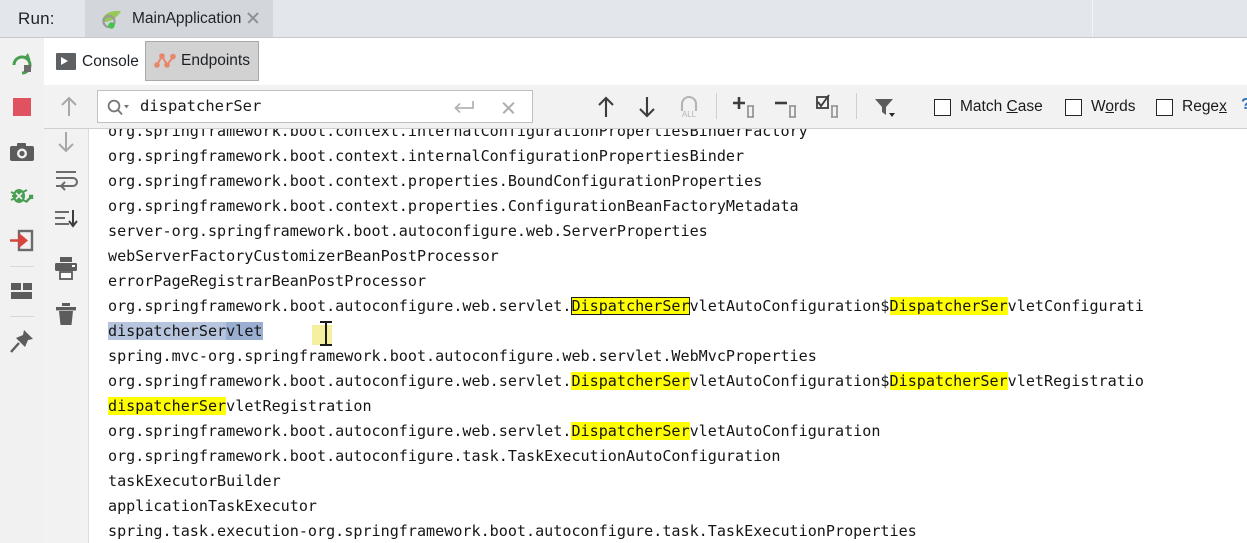 The image size is (1247, 543). I want to click on bug-icon, so click(22, 197).